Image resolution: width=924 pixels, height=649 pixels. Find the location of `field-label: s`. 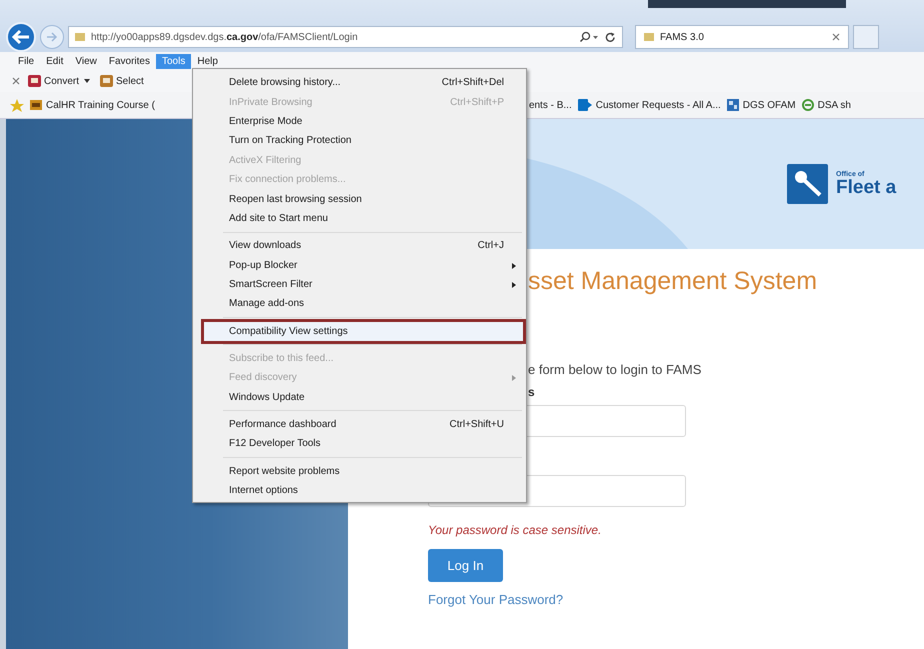

field-label: s is located at coordinates (532, 392).